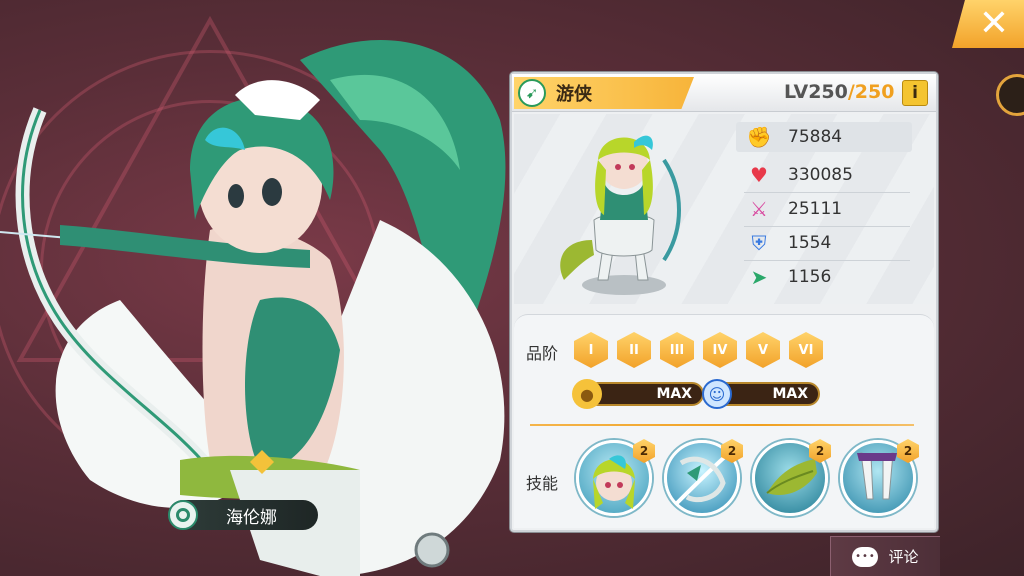 The image size is (1024, 576). What do you see at coordinates (587, 394) in the screenshot?
I see `gold-coins-icon: ●` at bounding box center [587, 394].